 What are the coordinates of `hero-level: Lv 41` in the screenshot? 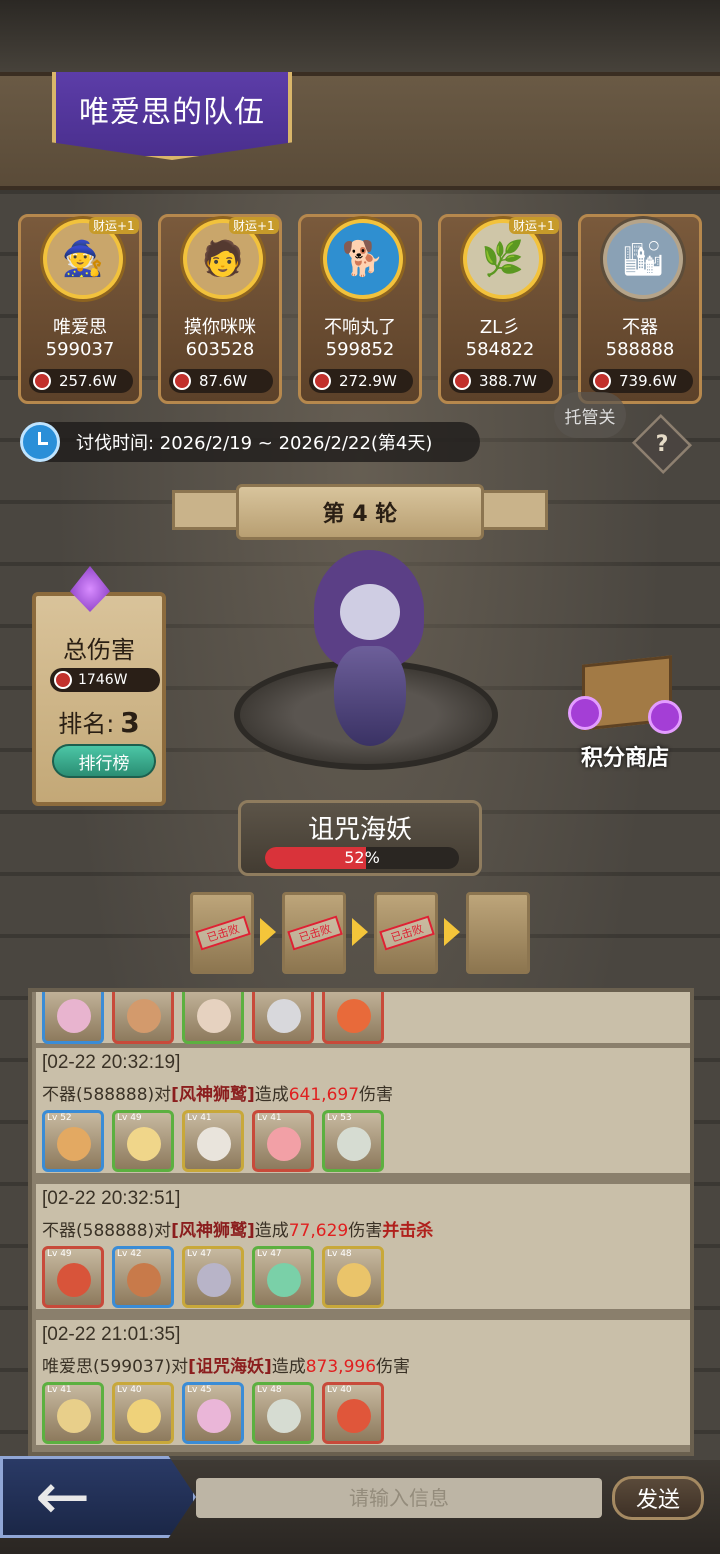 It's located at (199, 1118).